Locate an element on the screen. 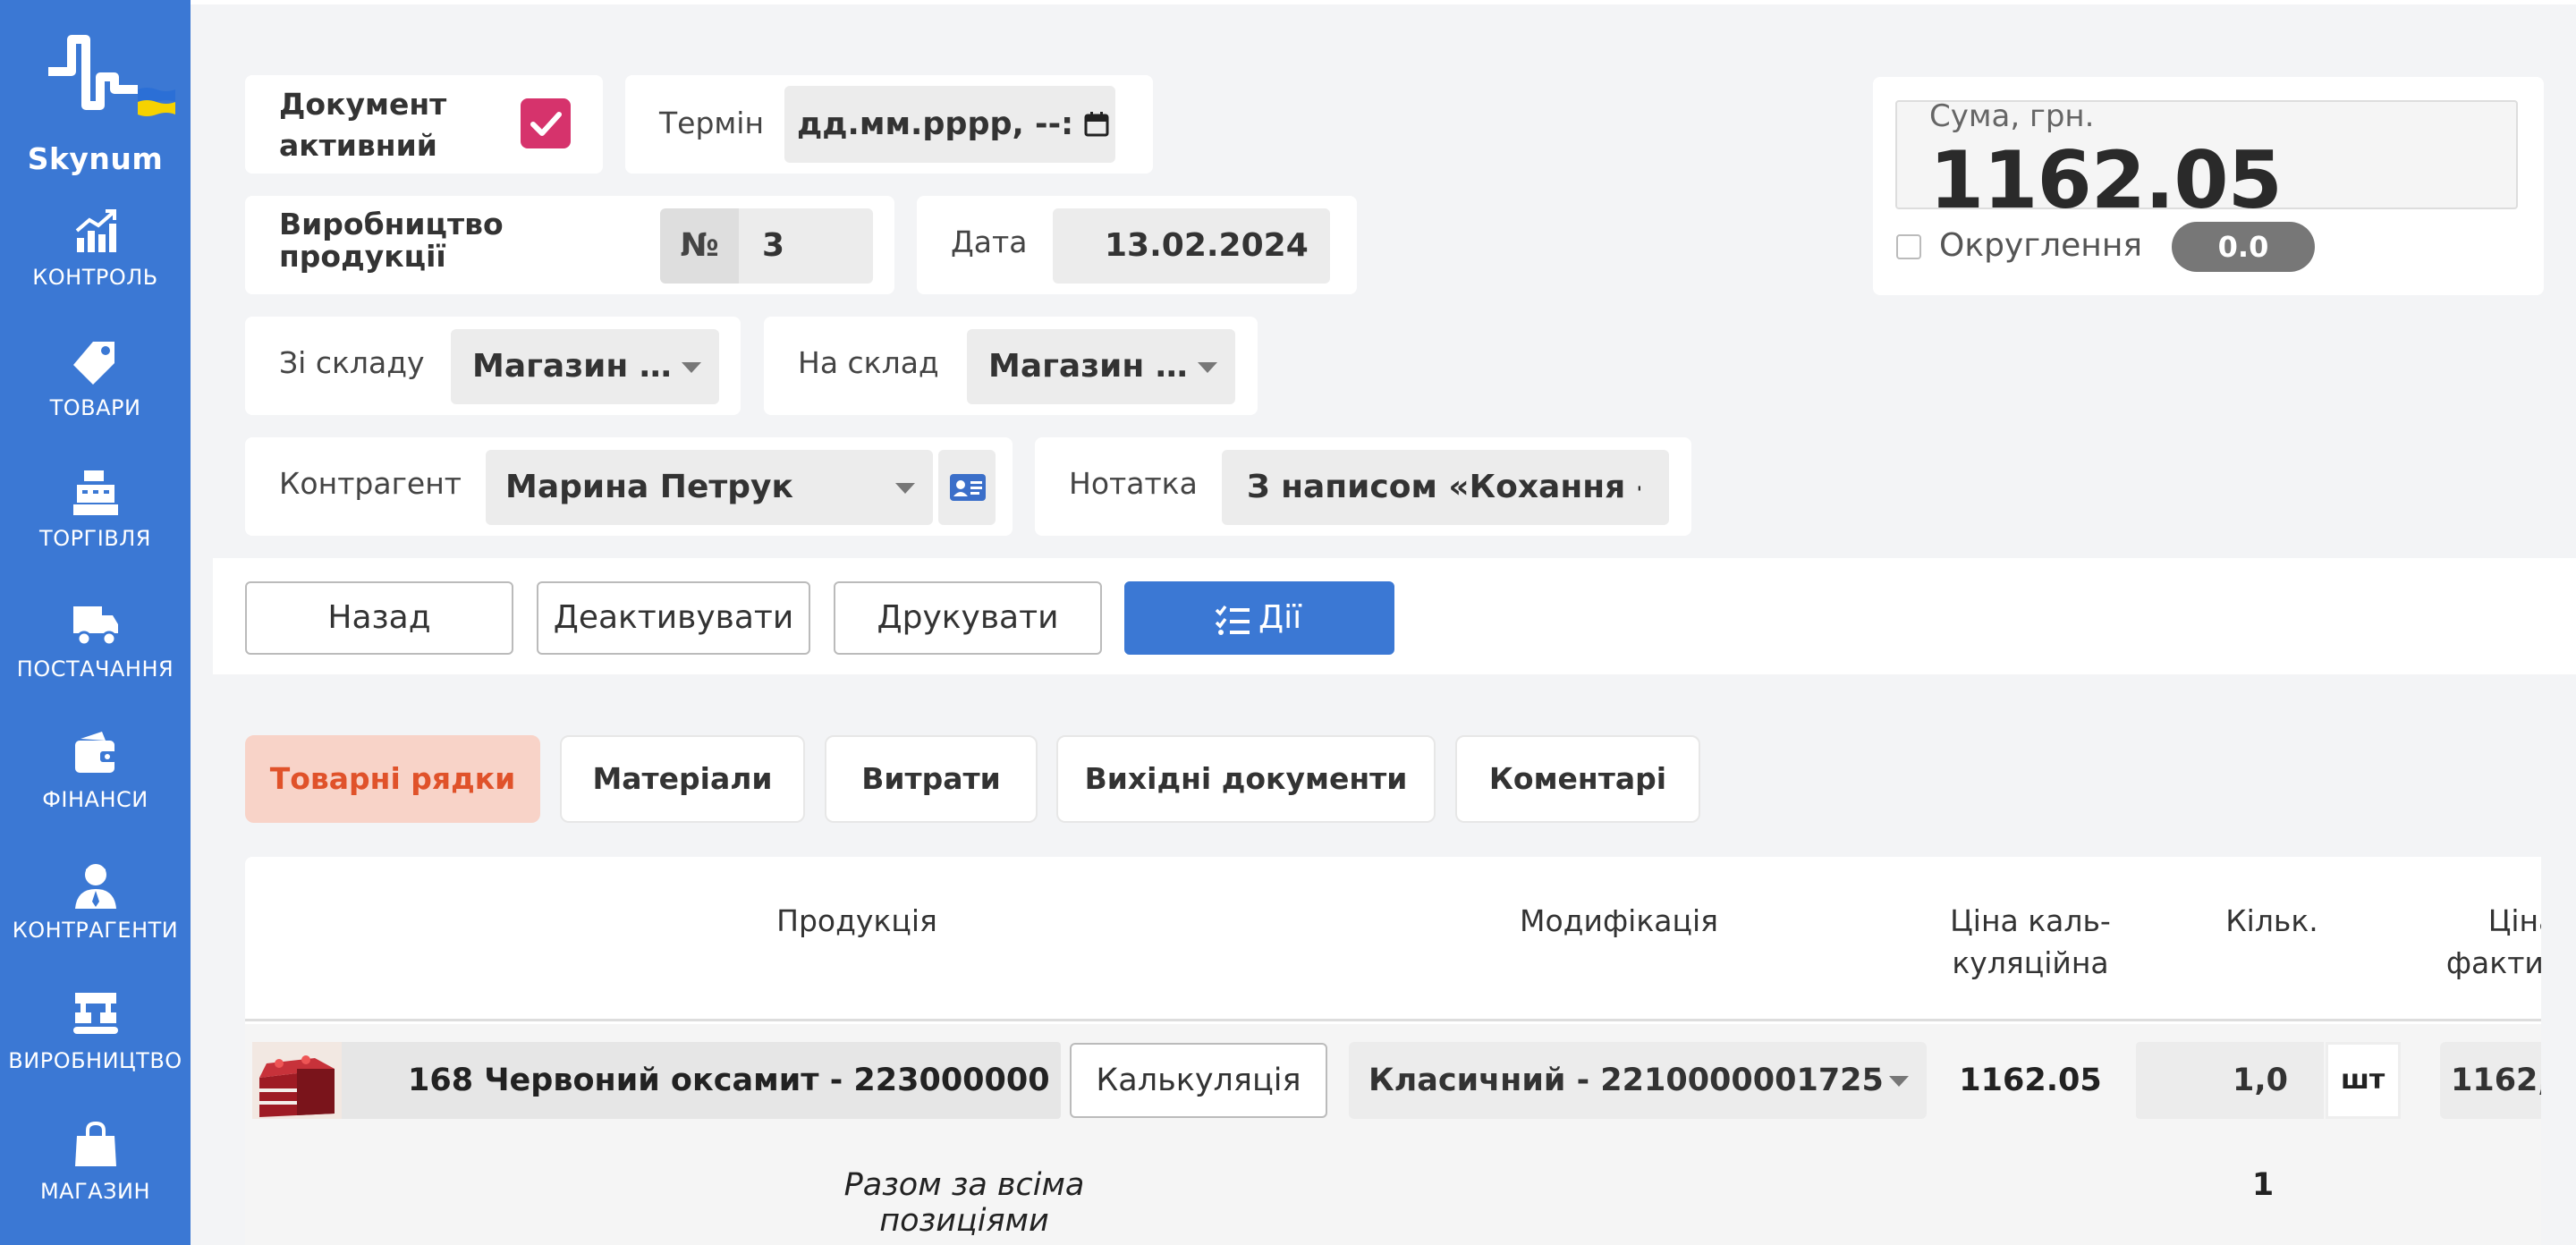 The image size is (2576, 1245). nav-item-production: ВИРОБНИЦТВО is located at coordinates (95, 1056).